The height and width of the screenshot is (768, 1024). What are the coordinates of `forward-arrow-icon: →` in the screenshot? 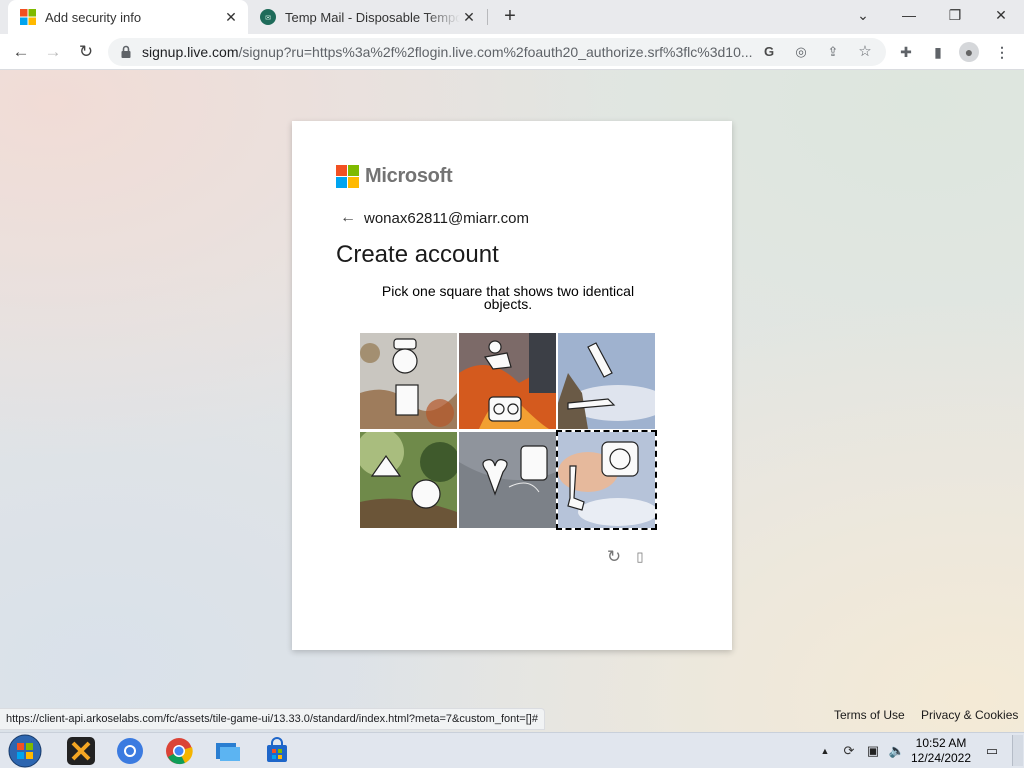 It's located at (53, 52).